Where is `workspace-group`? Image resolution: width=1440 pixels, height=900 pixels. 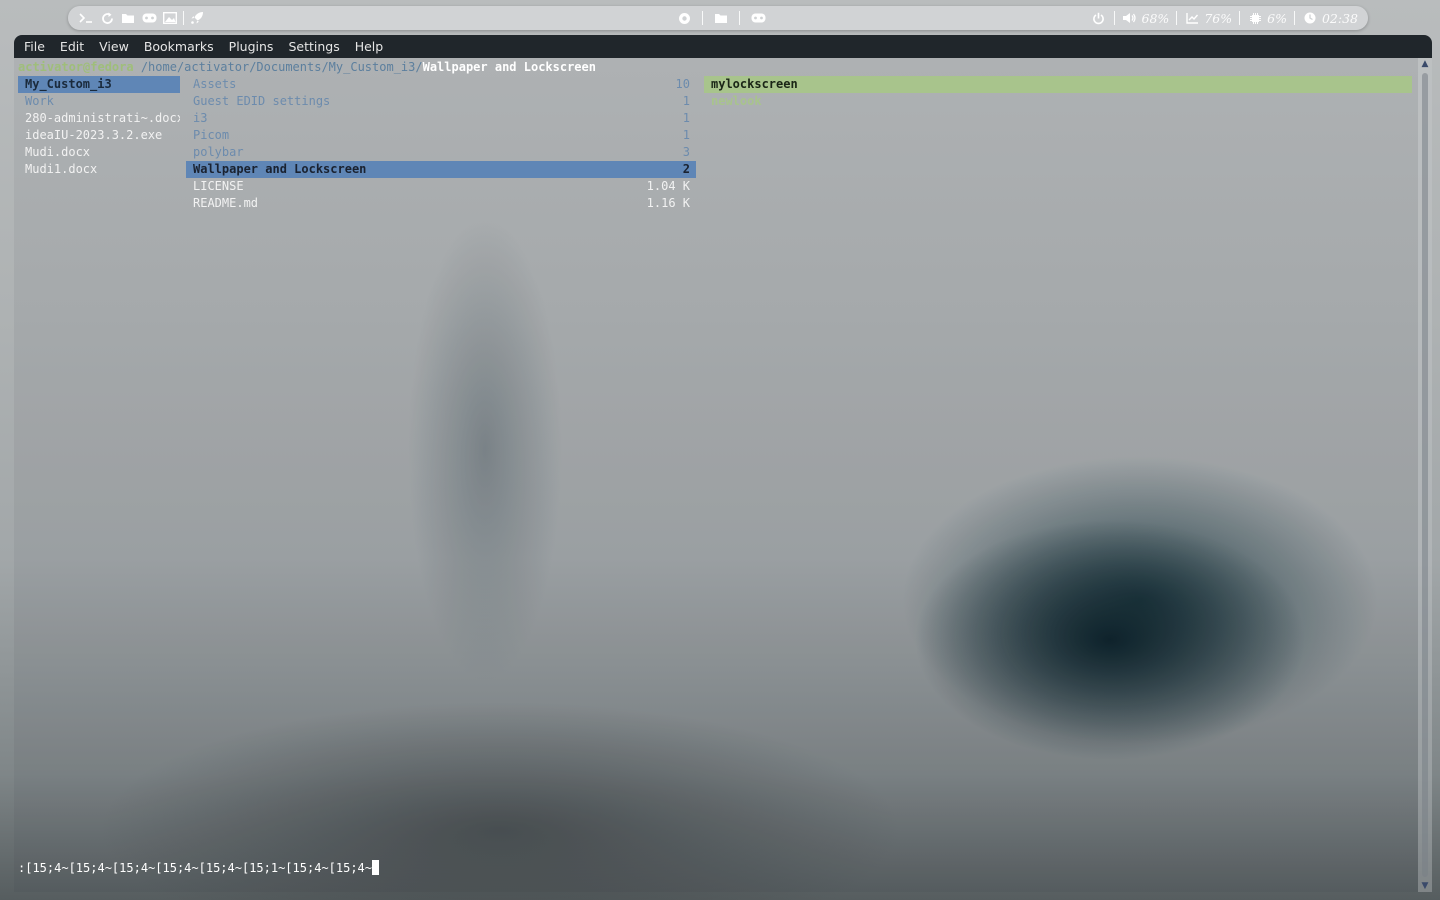 workspace-group is located at coordinates (721, 18).